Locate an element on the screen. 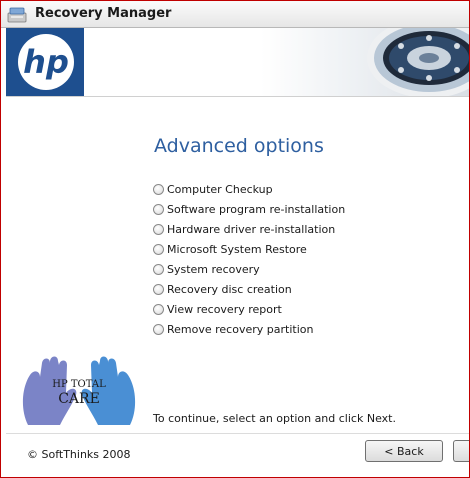 Image resolution: width=470 pixels, height=478 pixels. page-title: Advanced options is located at coordinates (239, 146).